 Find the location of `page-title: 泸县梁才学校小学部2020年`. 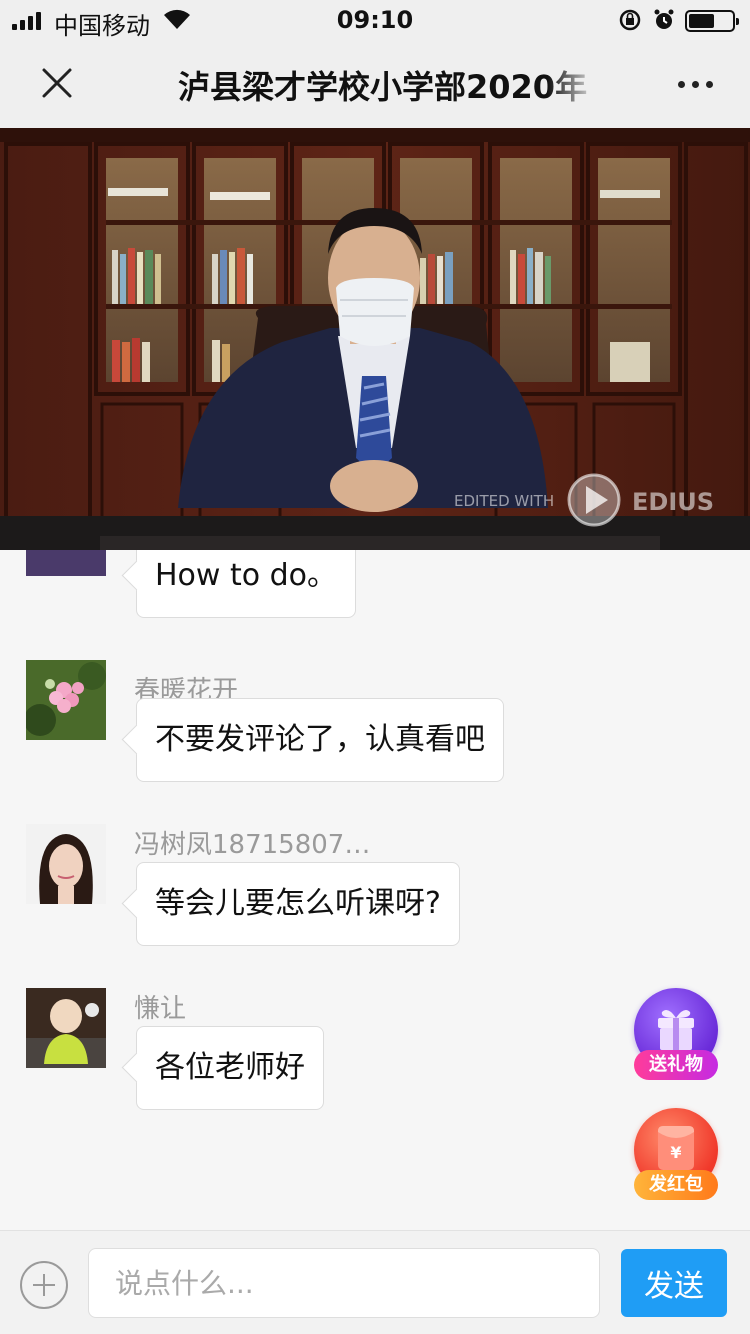

page-title: 泸县梁才学校小学部2020年 is located at coordinates (383, 87).